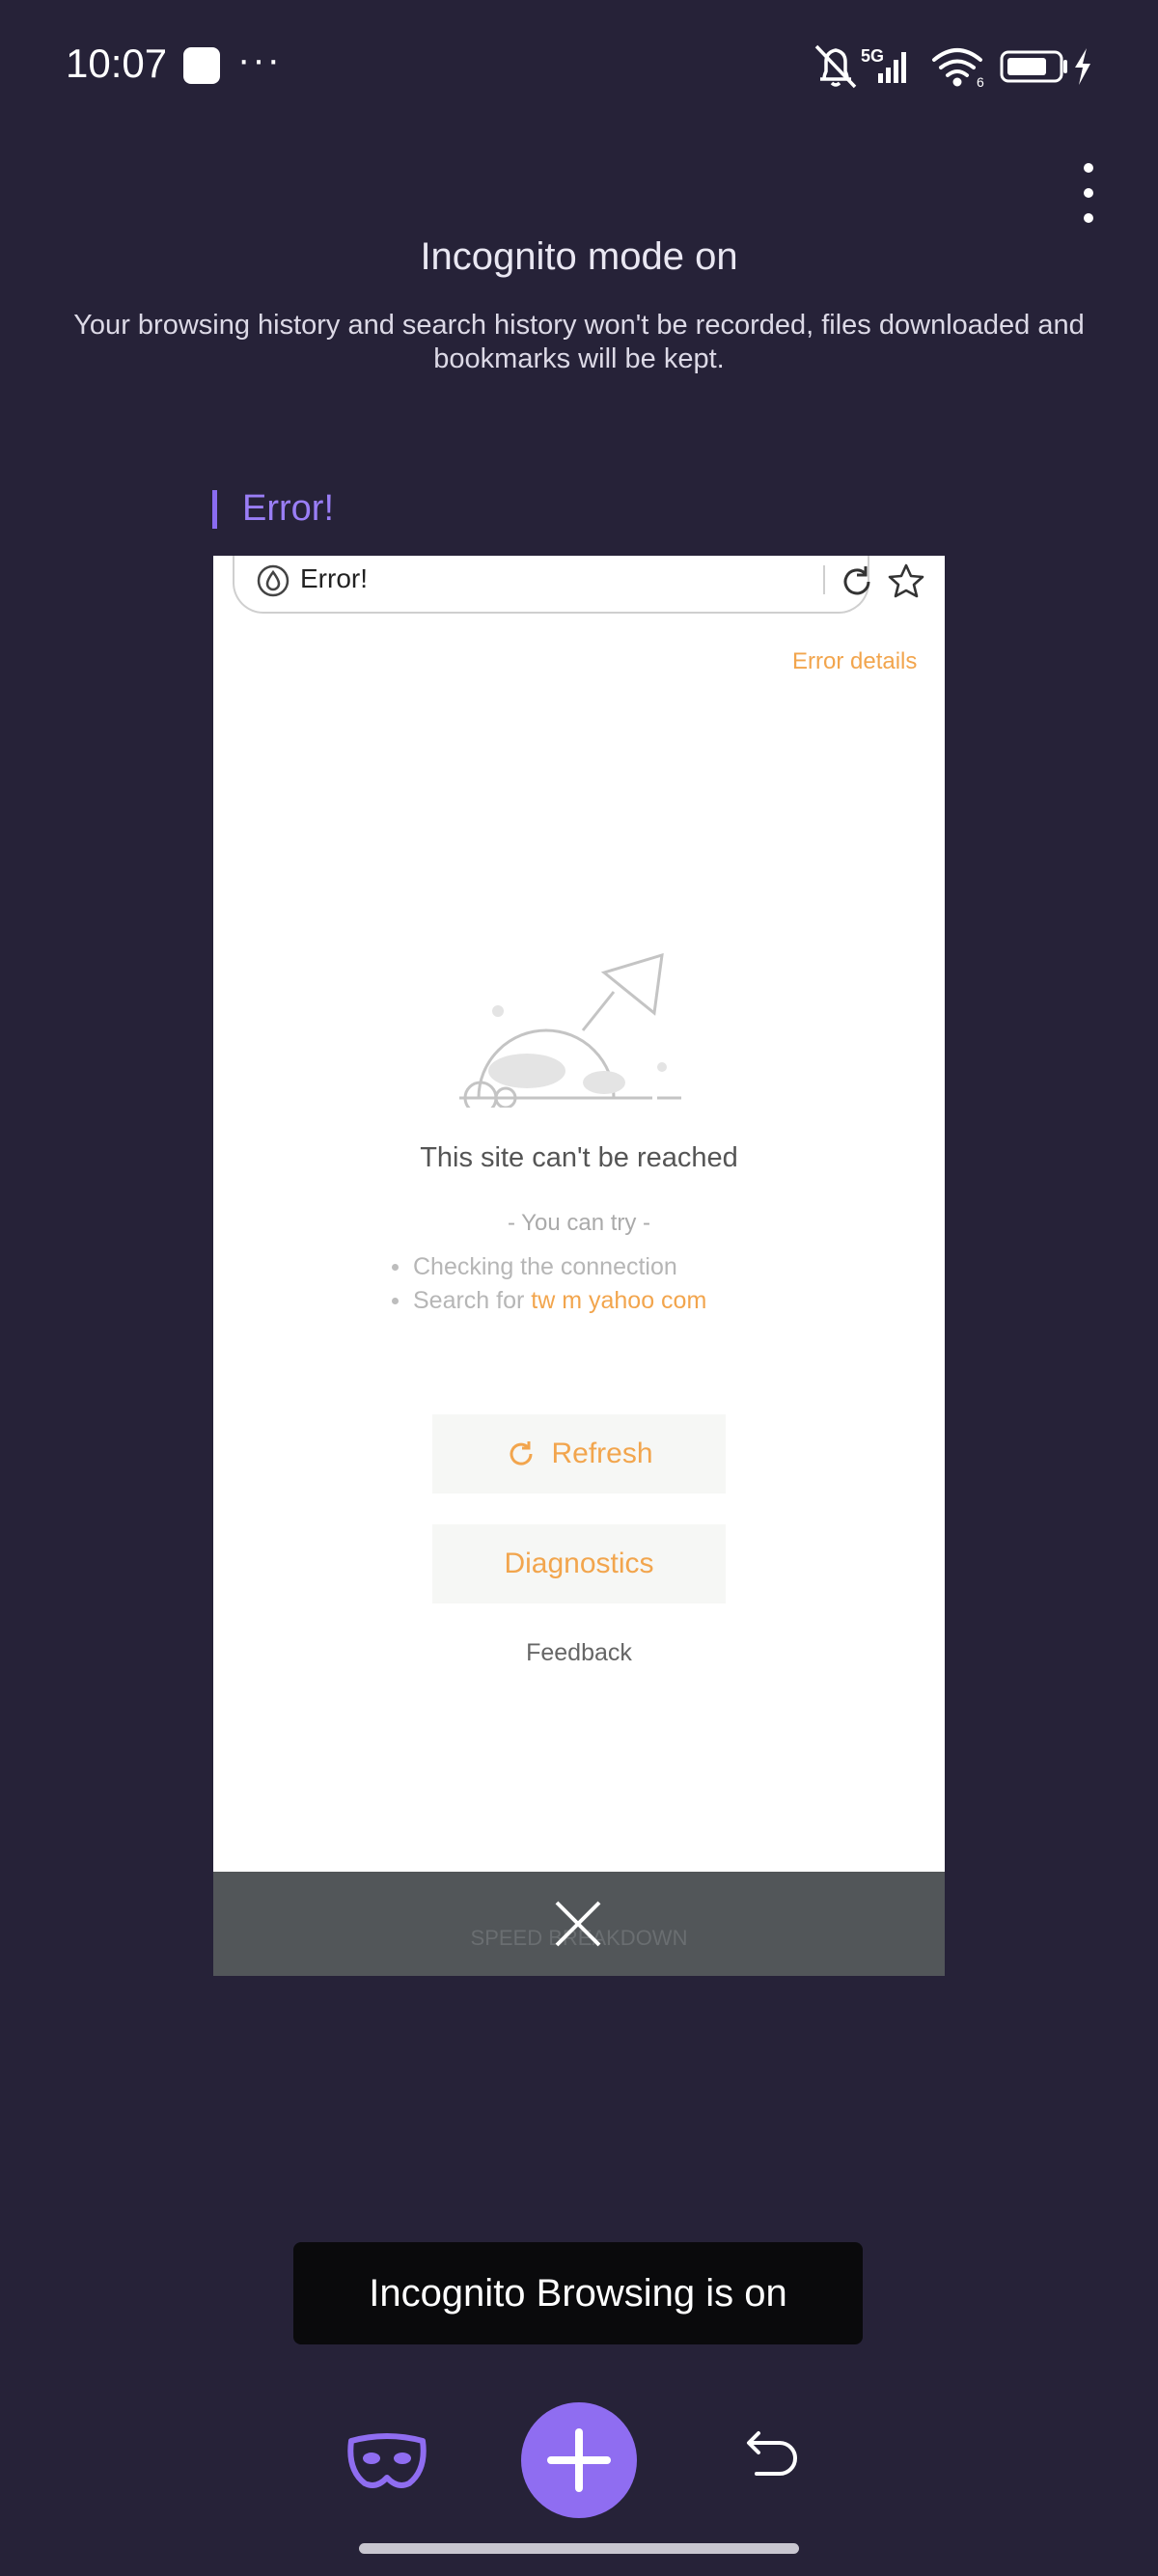  What do you see at coordinates (545, 1267) in the screenshot?
I see `tip-text: Checking the connection` at bounding box center [545, 1267].